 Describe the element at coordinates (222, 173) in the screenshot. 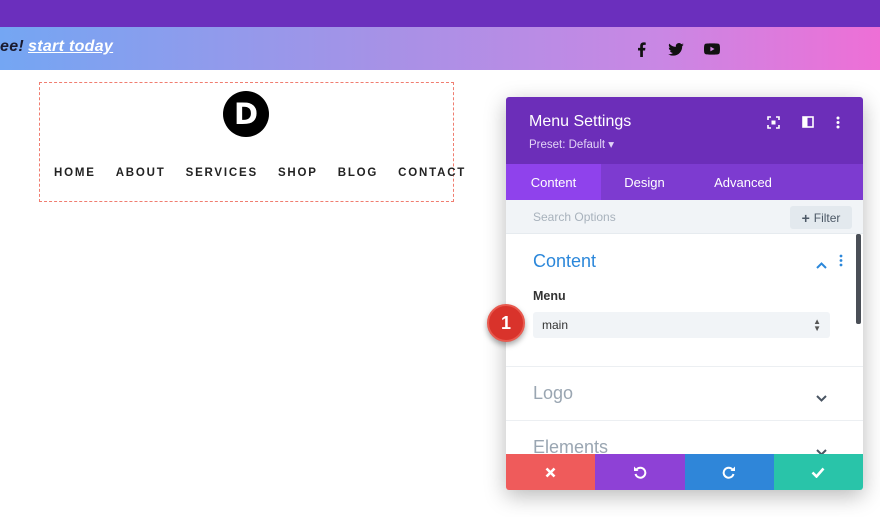

I see `nav-item-services: SERVICES` at that location.